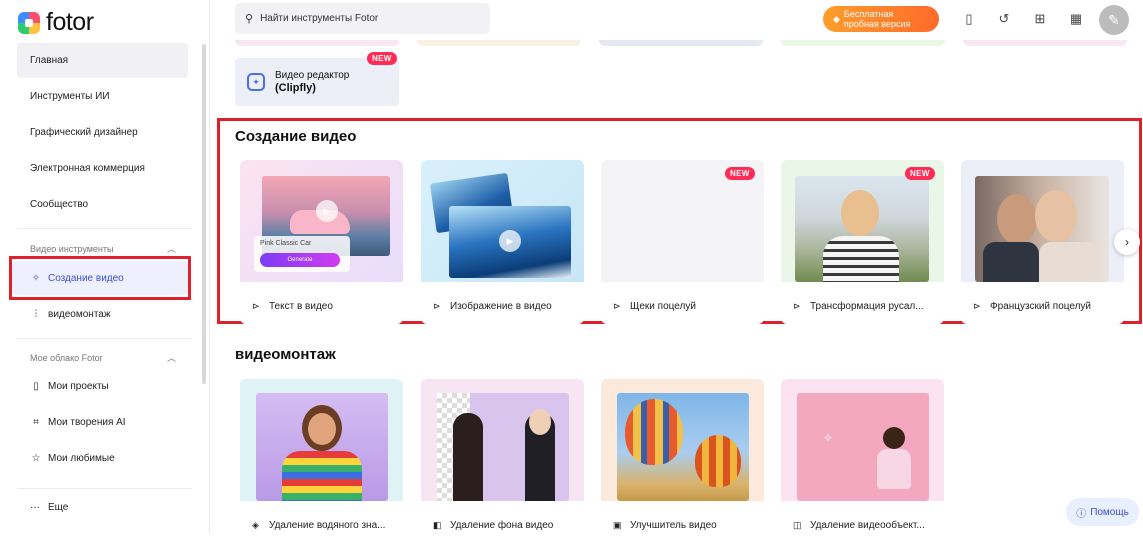  I want to click on nav-item-home: Главная, so click(102, 60).